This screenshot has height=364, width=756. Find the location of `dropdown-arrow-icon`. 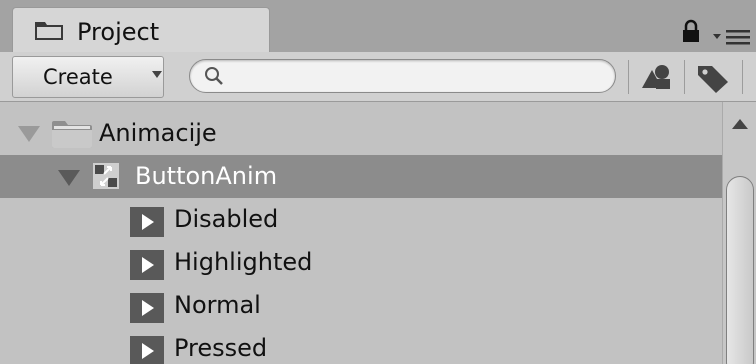

dropdown-arrow-icon is located at coordinates (157, 74).